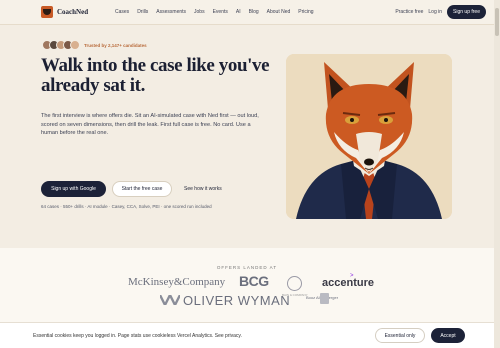 This screenshot has width=500, height=348. Describe the element at coordinates (348, 283) in the screenshot. I see `accenture-logo: accenture` at that location.